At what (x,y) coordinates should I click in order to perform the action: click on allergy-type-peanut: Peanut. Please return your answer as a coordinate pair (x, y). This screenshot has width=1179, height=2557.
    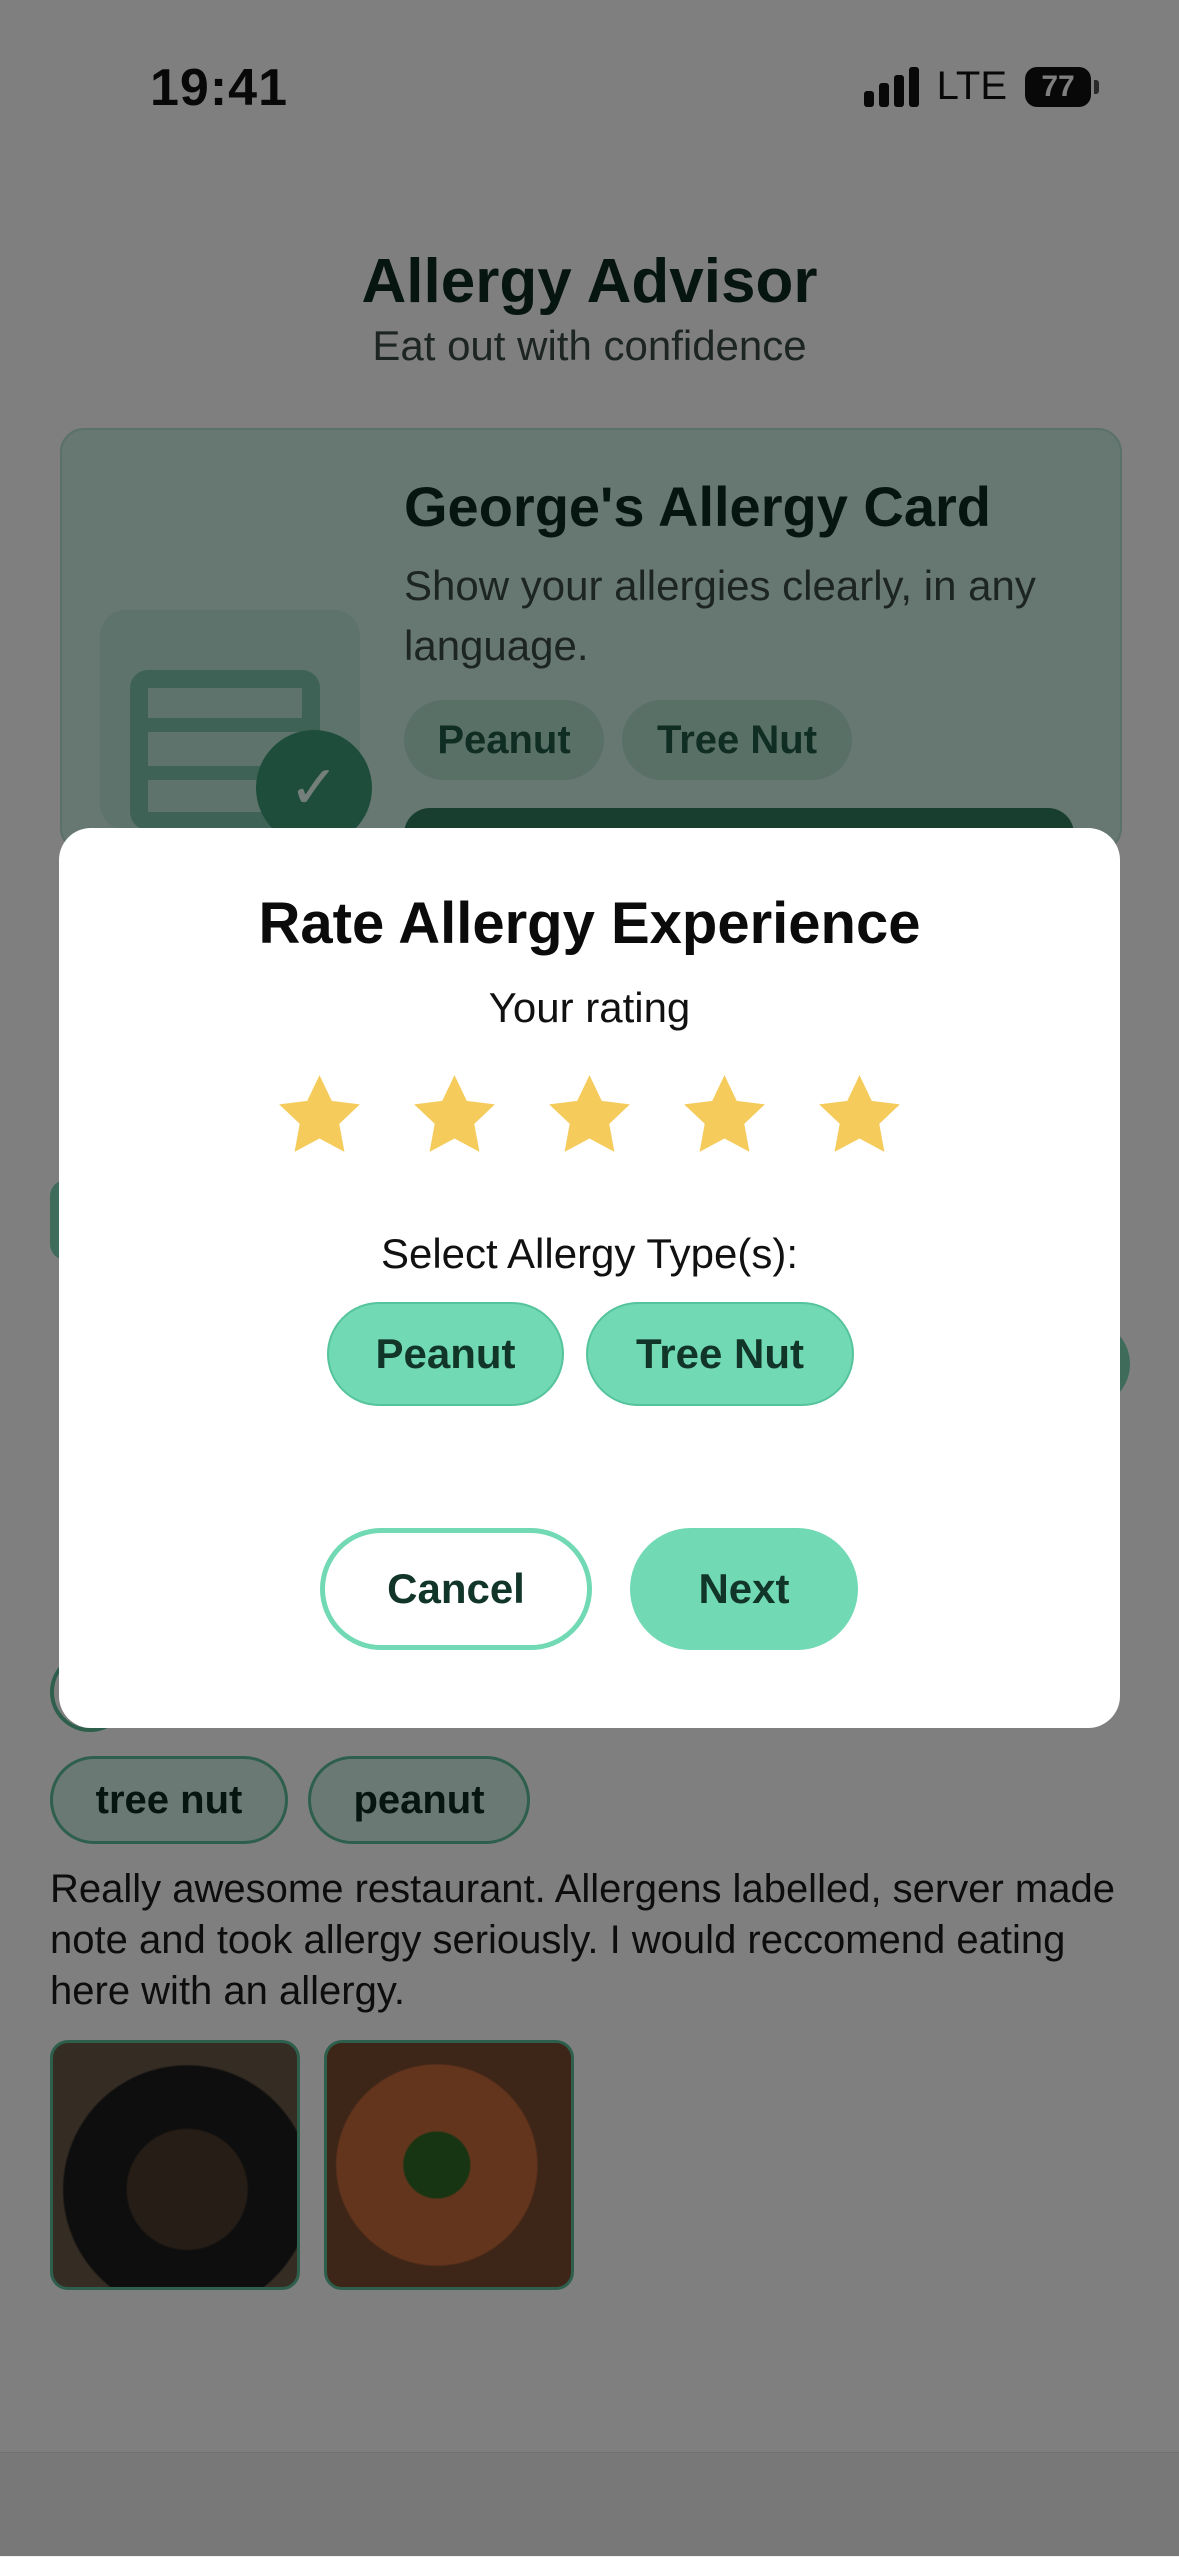
    Looking at the image, I should click on (445, 1354).